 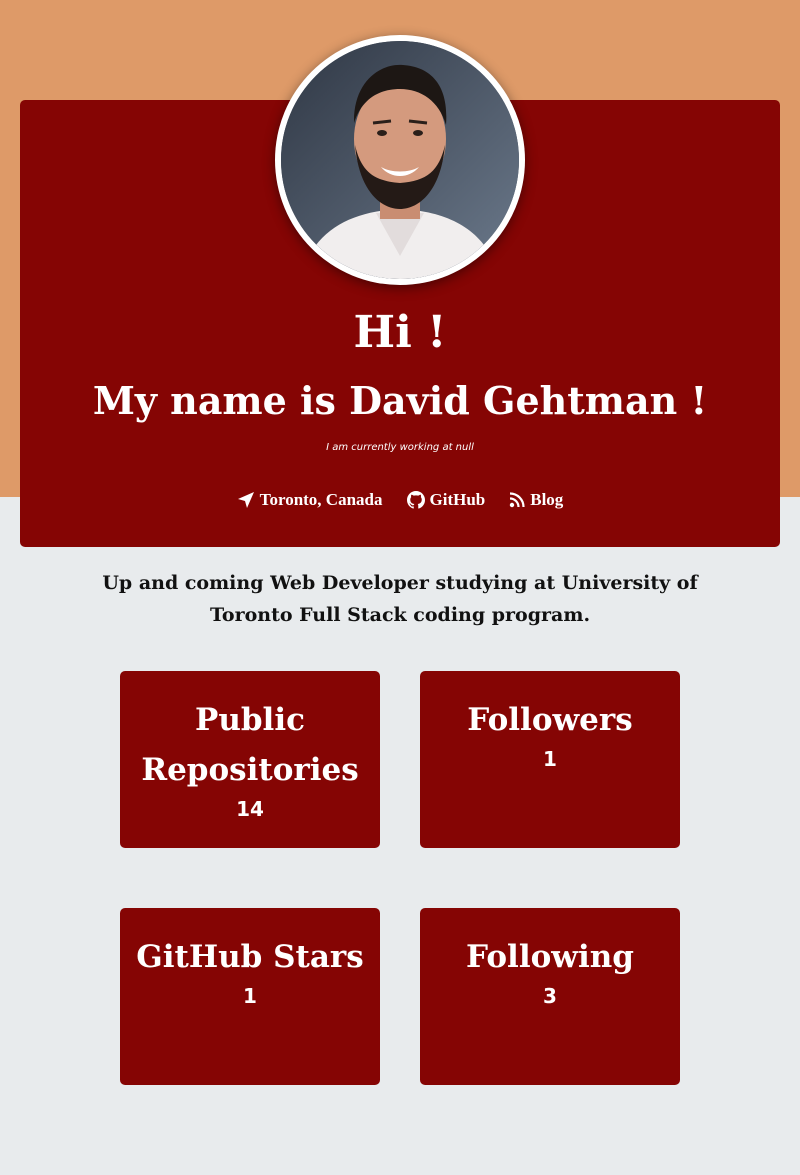 What do you see at coordinates (250, 809) in the screenshot?
I see `stat-value: 14` at bounding box center [250, 809].